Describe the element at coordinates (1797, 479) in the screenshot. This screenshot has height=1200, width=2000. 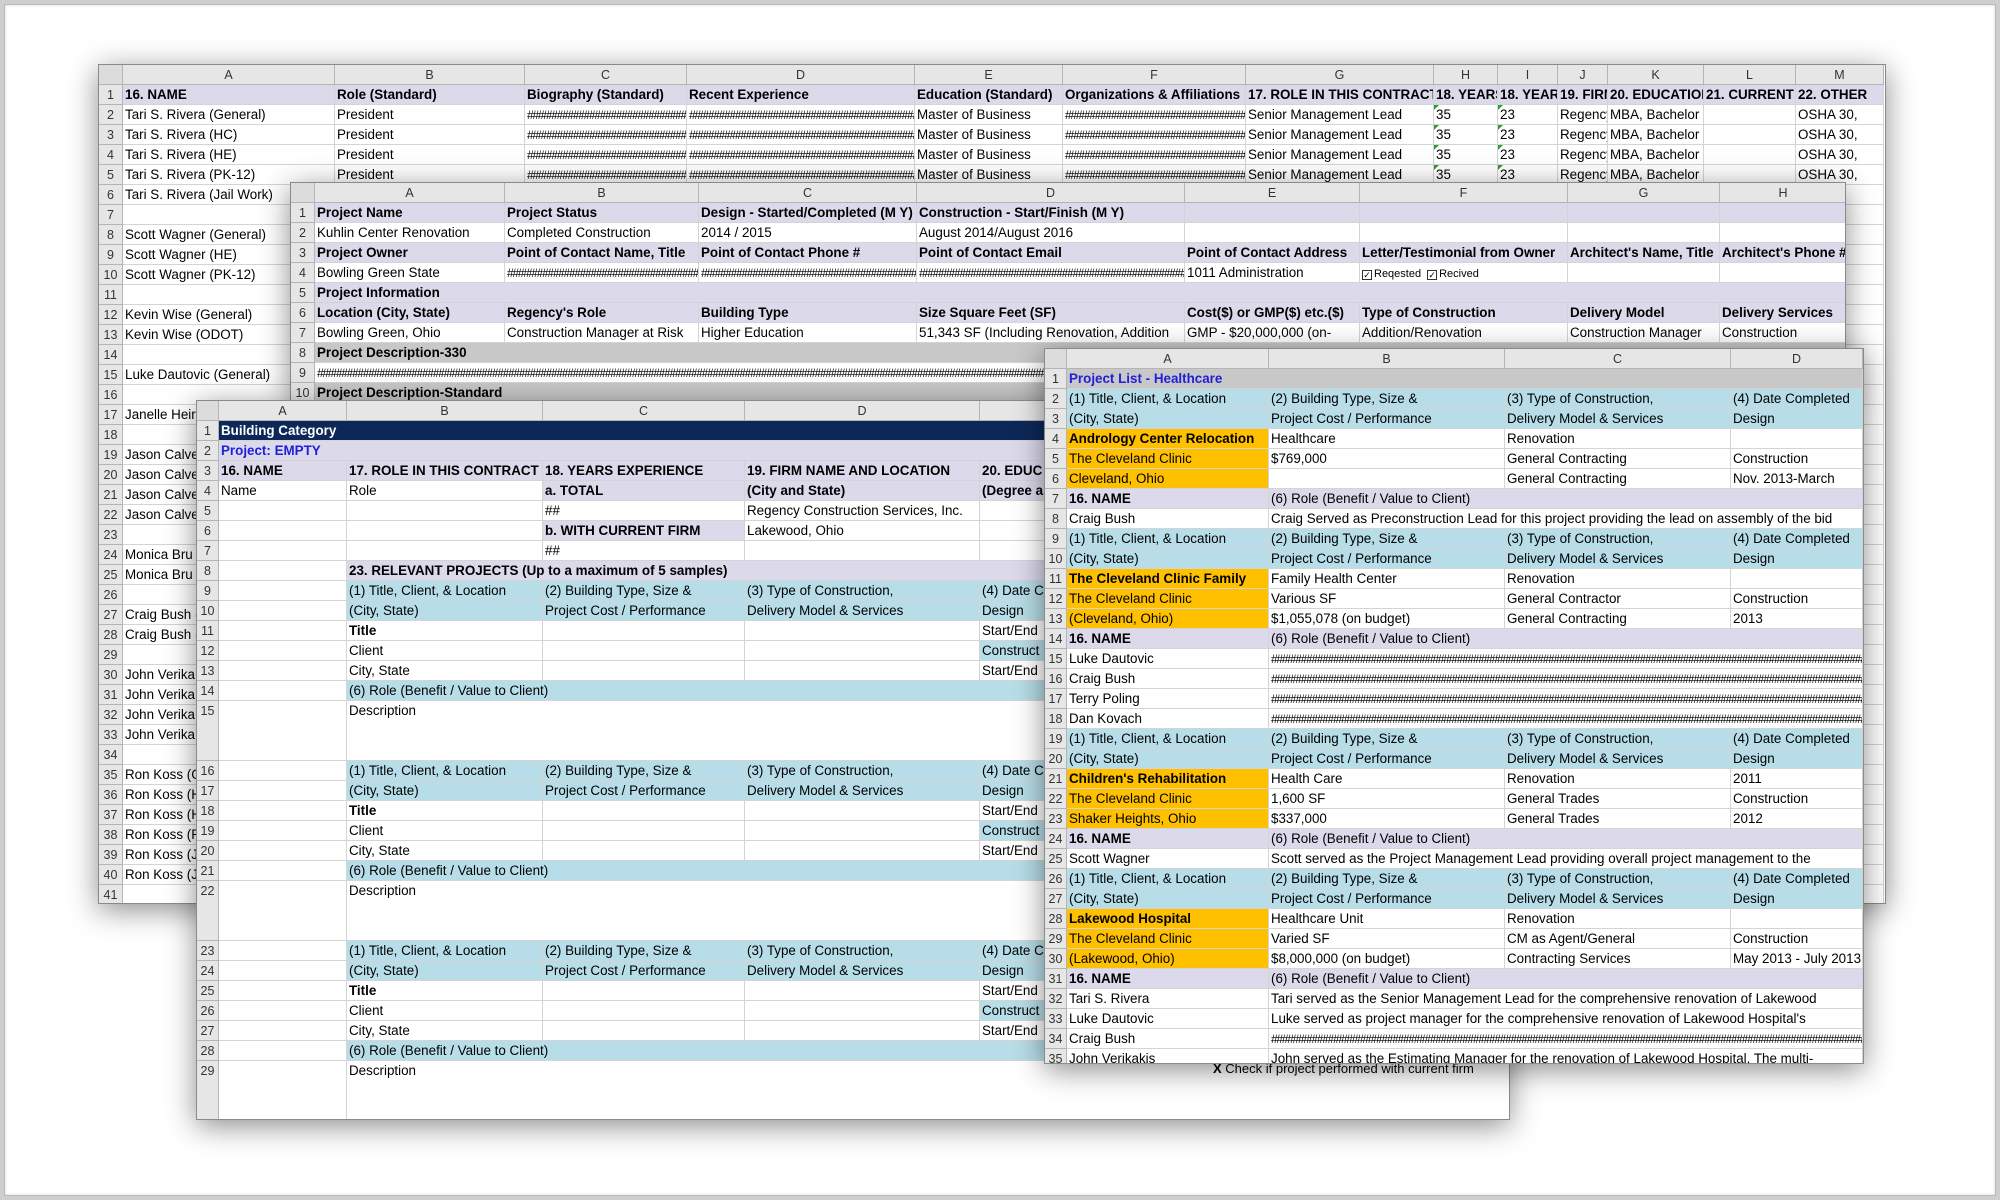
I see `project-cell: Nov. 2013-March` at that location.